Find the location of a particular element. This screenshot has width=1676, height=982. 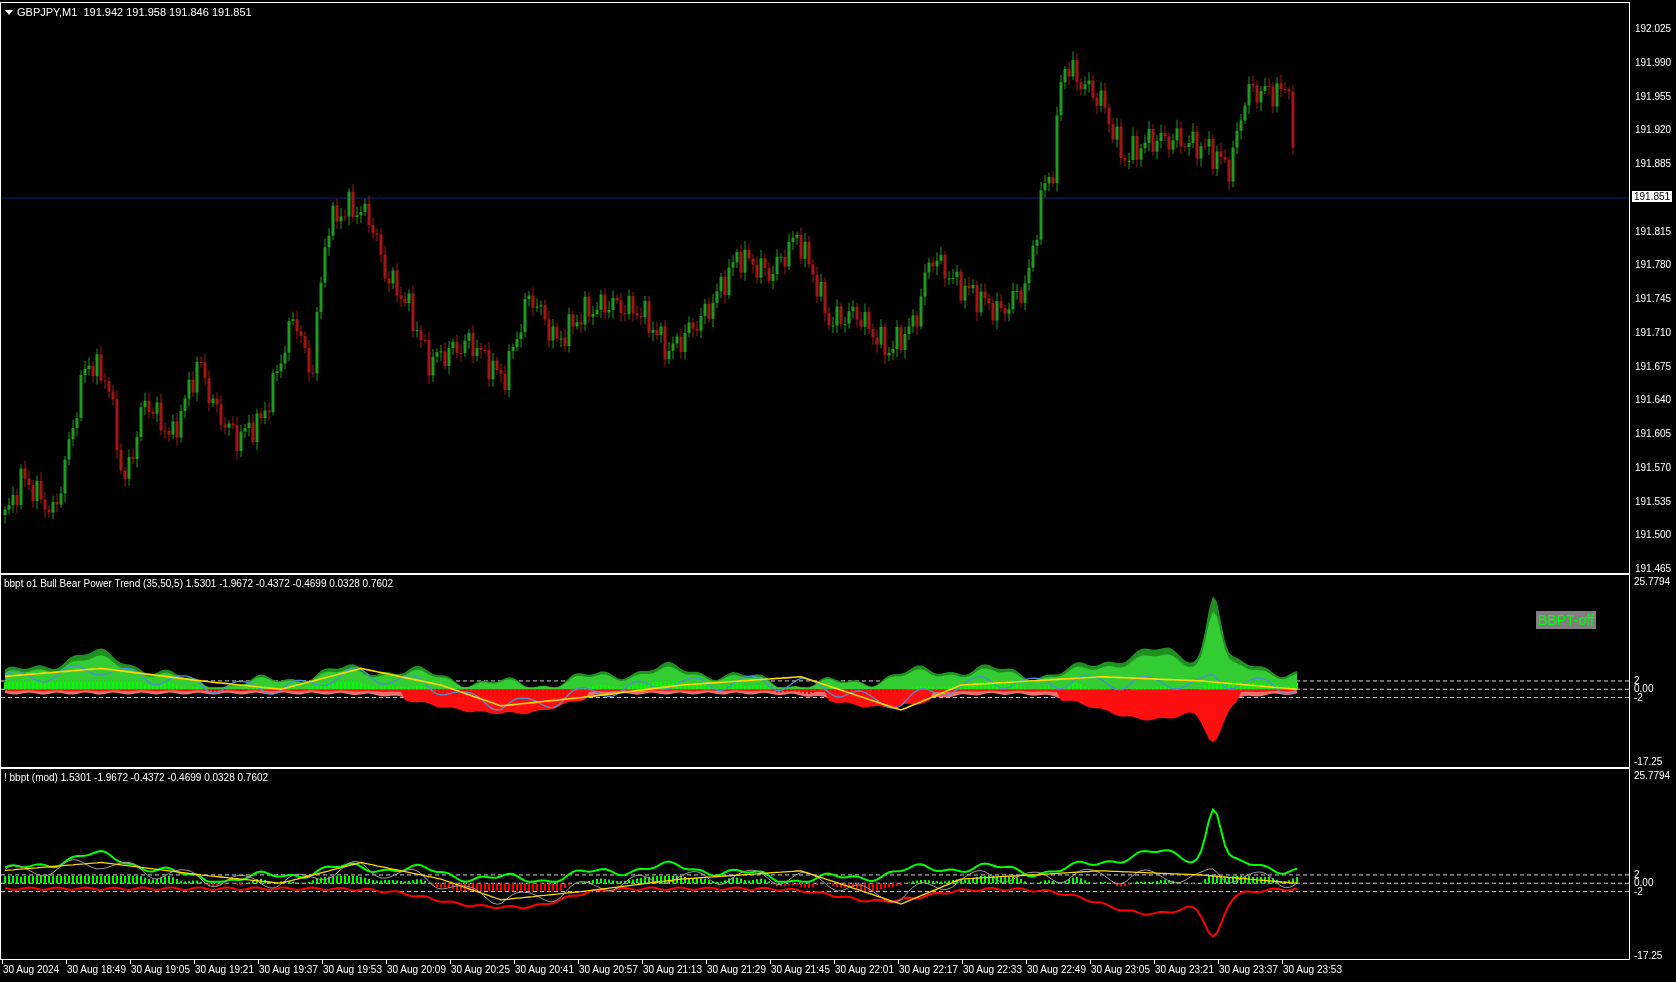

status-label: BBPT-off is located at coordinates (1566, 620).